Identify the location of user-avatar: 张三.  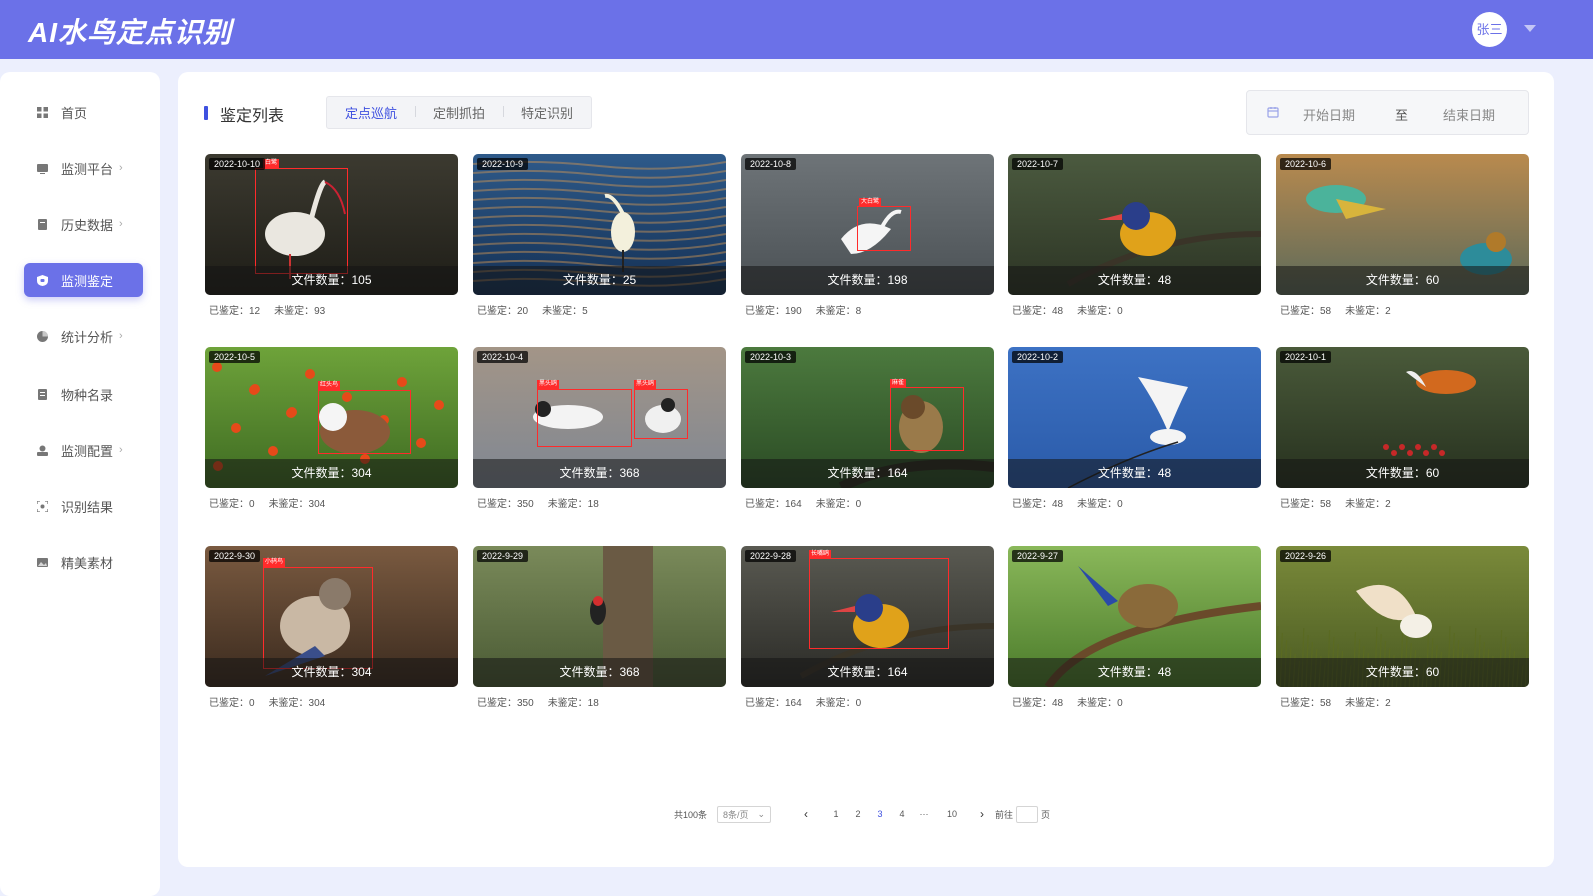
(1489, 29).